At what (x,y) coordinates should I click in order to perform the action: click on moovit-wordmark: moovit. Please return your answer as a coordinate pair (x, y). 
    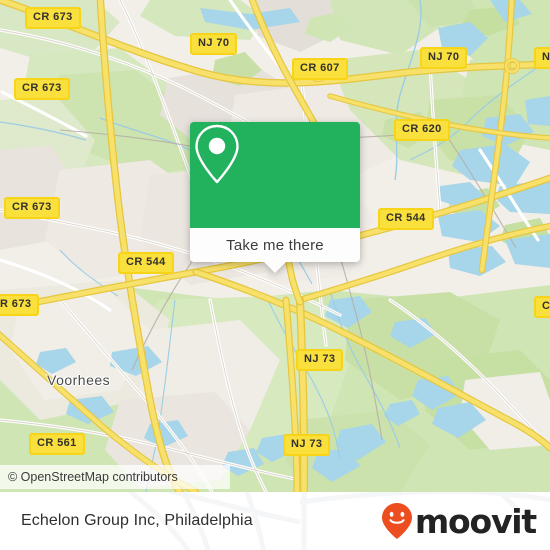
    Looking at the image, I should click on (475, 521).